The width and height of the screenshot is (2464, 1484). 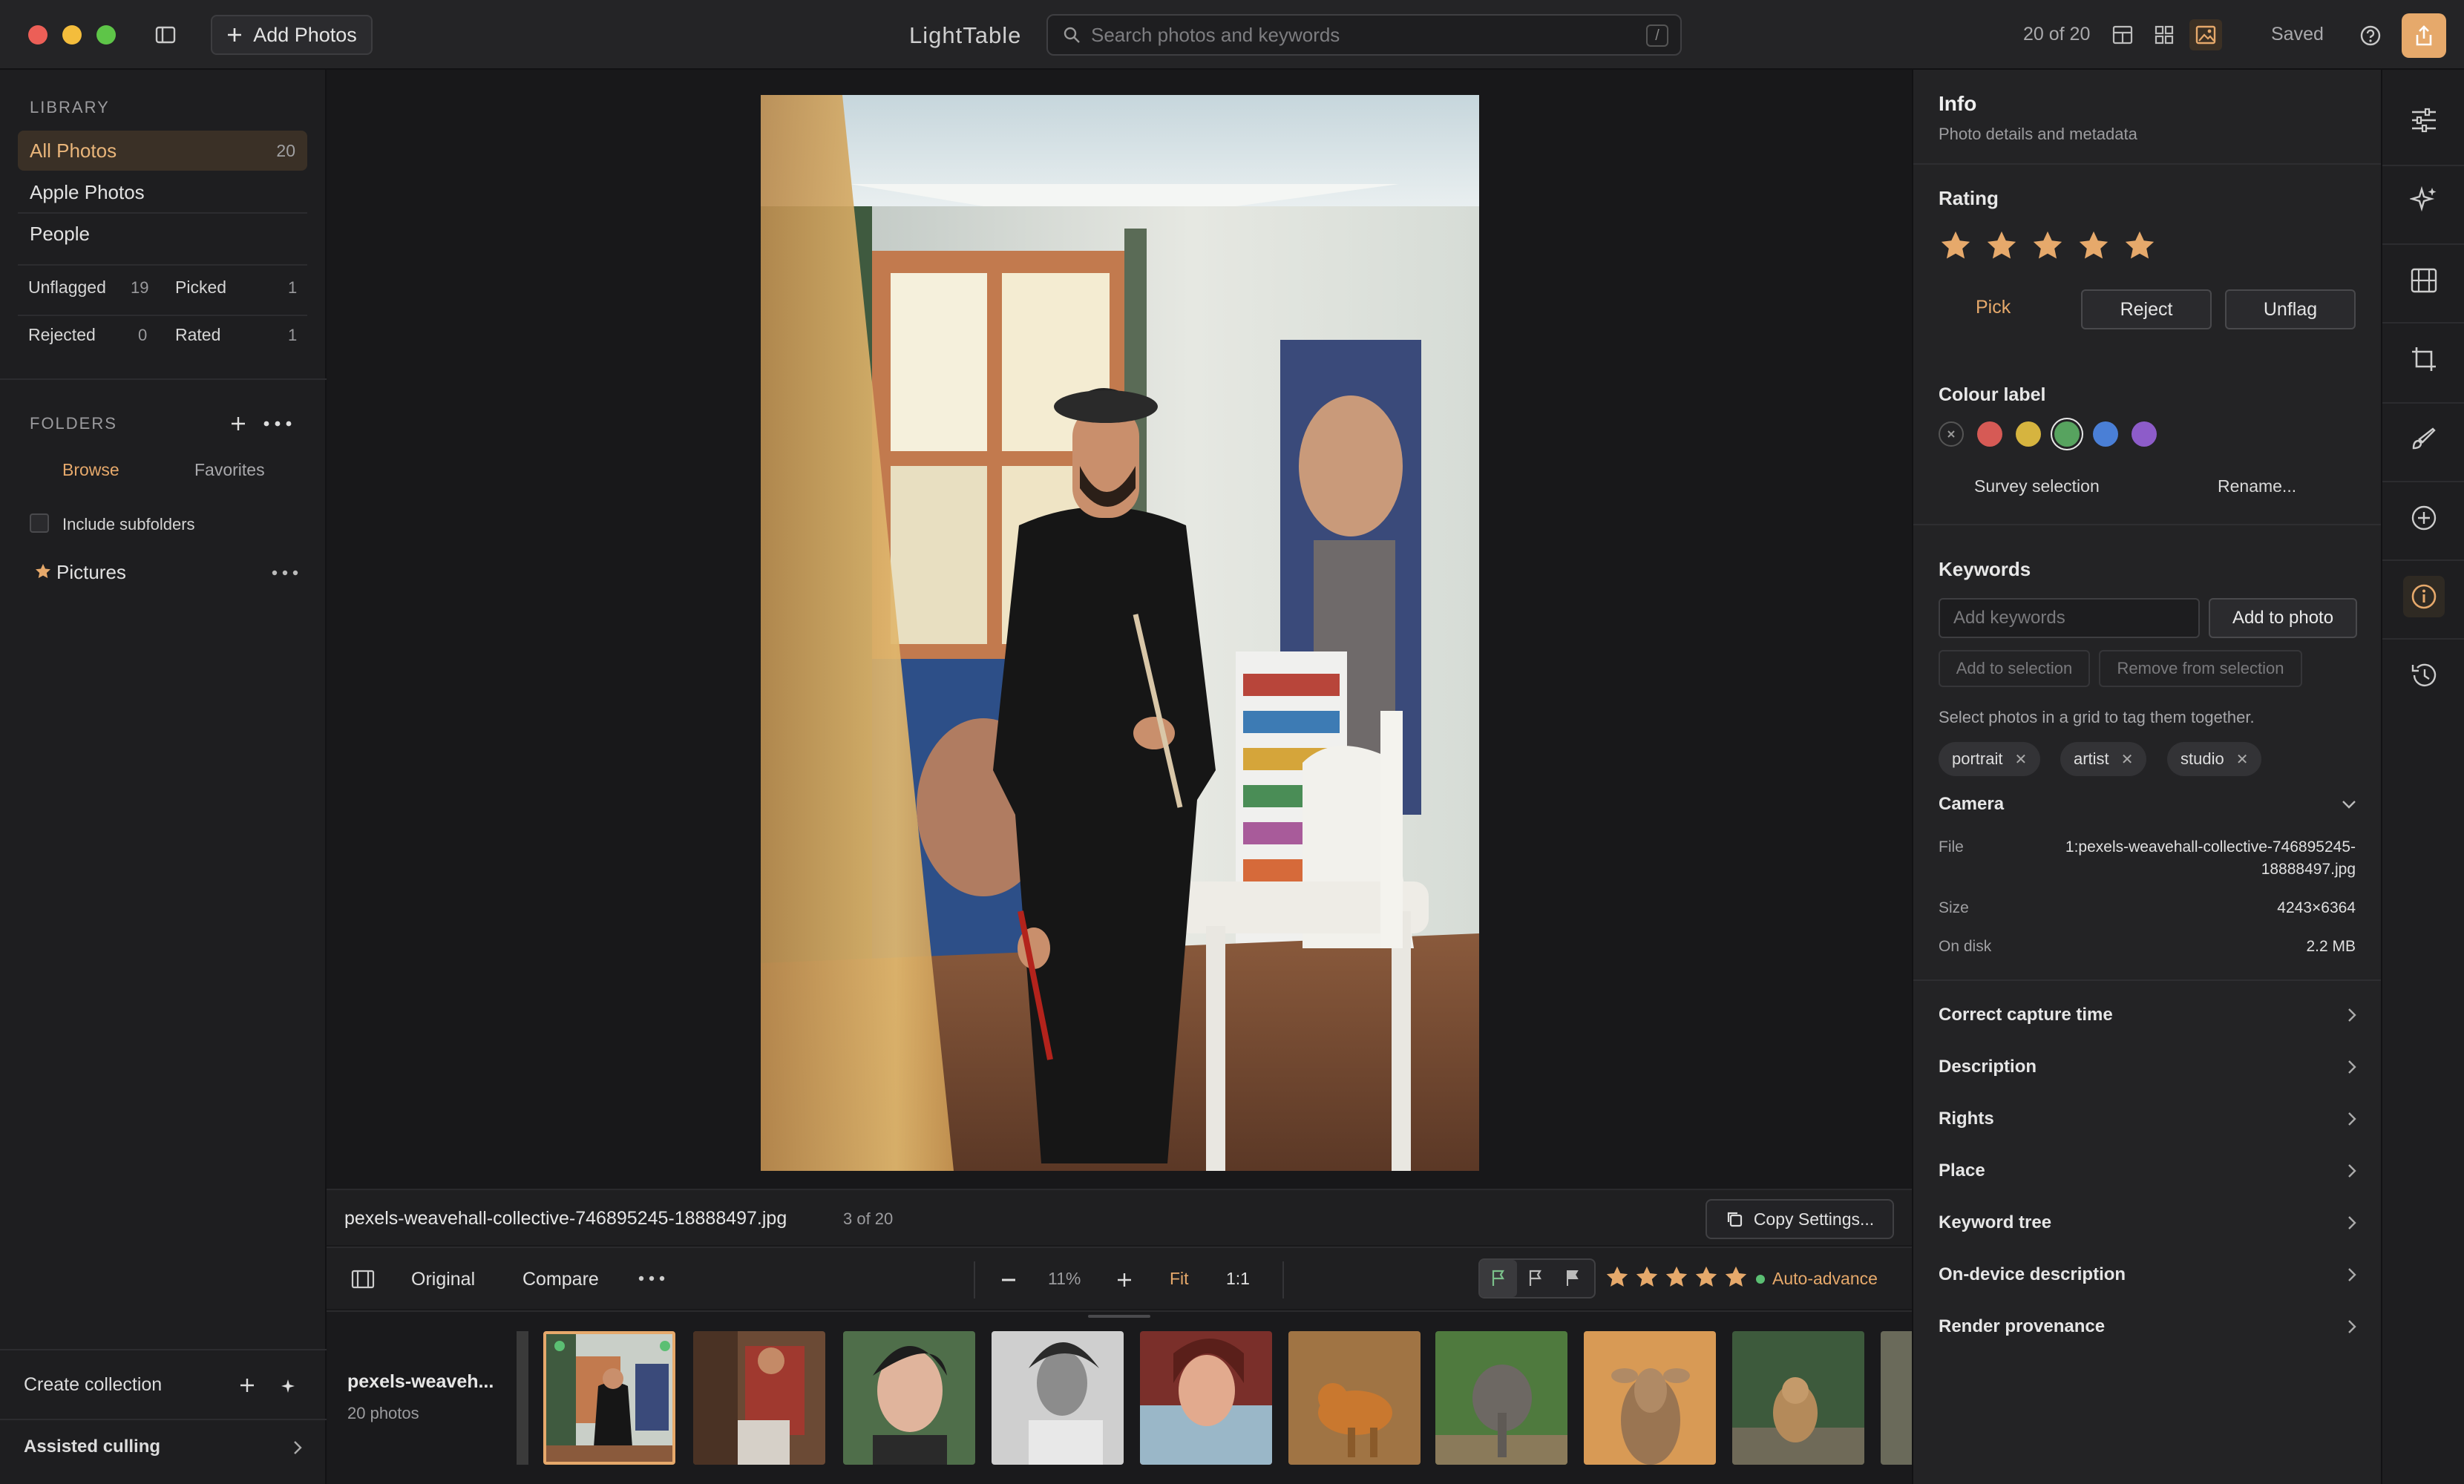 I want to click on library-item-all-photos: All Photos 20, so click(x=162, y=151).